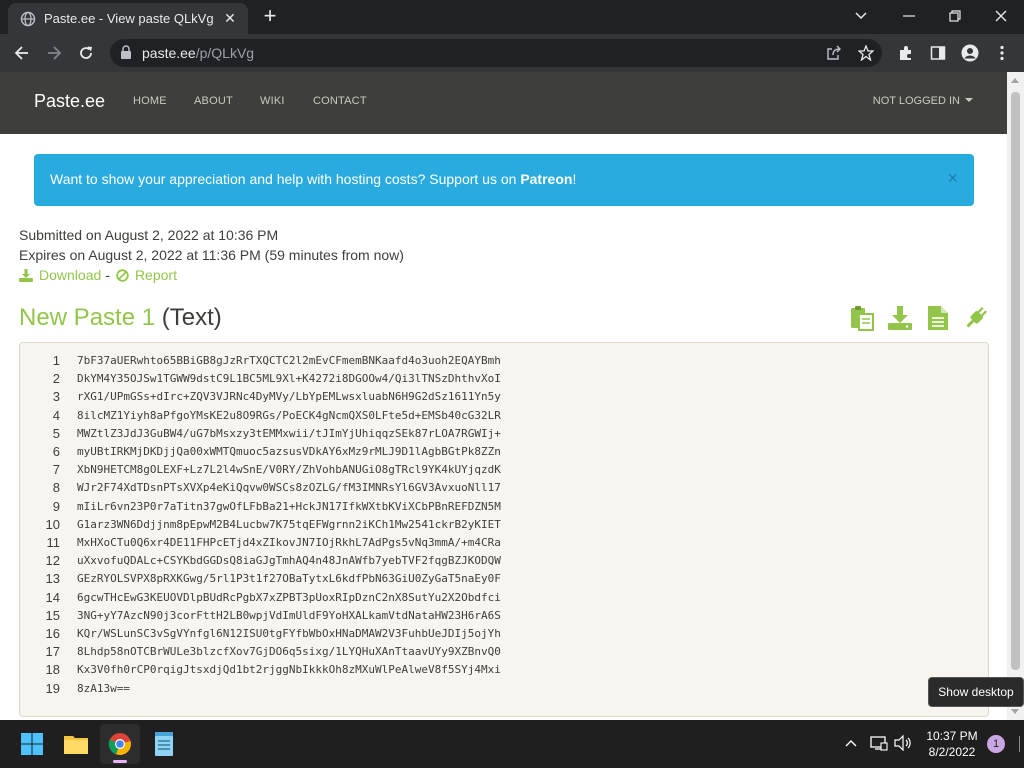 The width and height of the screenshot is (1024, 768). What do you see at coordinates (903, 743) in the screenshot?
I see `volume-icon` at bounding box center [903, 743].